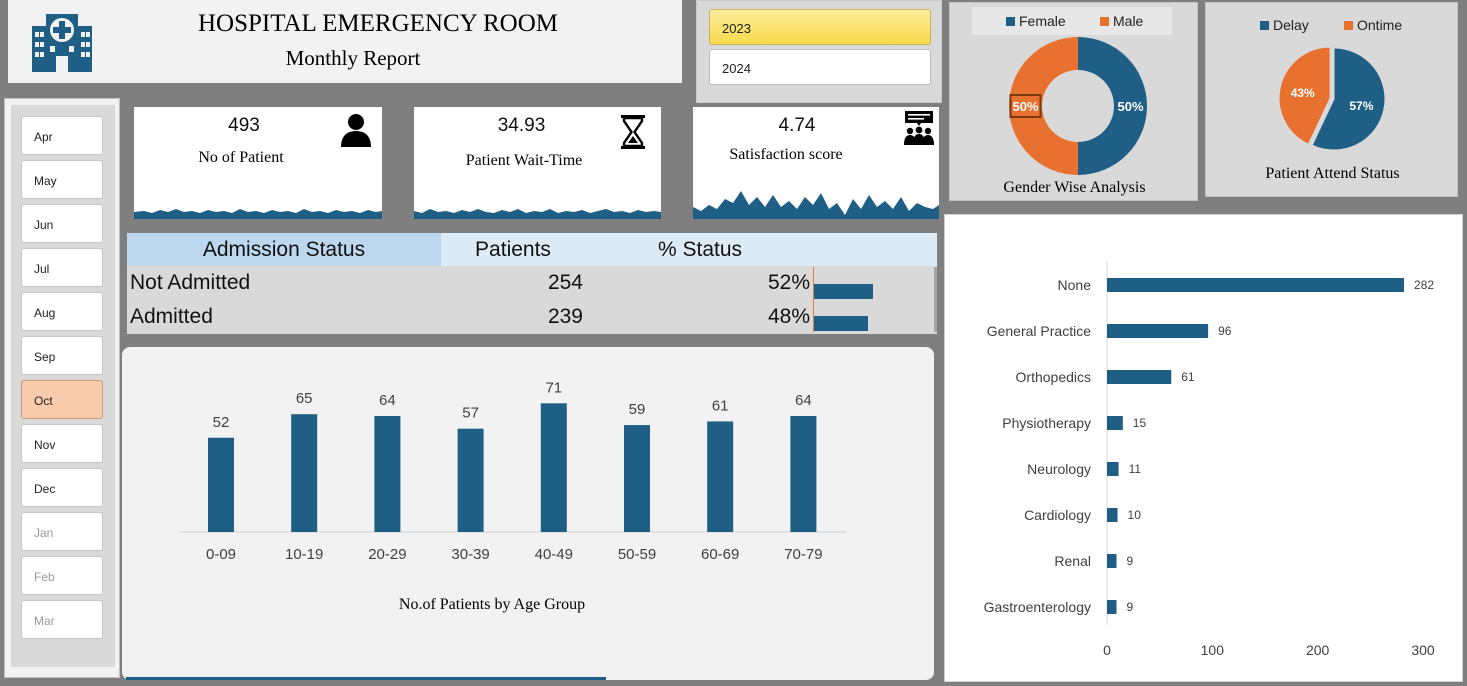 The width and height of the screenshot is (1467, 686). What do you see at coordinates (521, 125) in the screenshot?
I see `kpi-value-wait-time: 34.93` at bounding box center [521, 125].